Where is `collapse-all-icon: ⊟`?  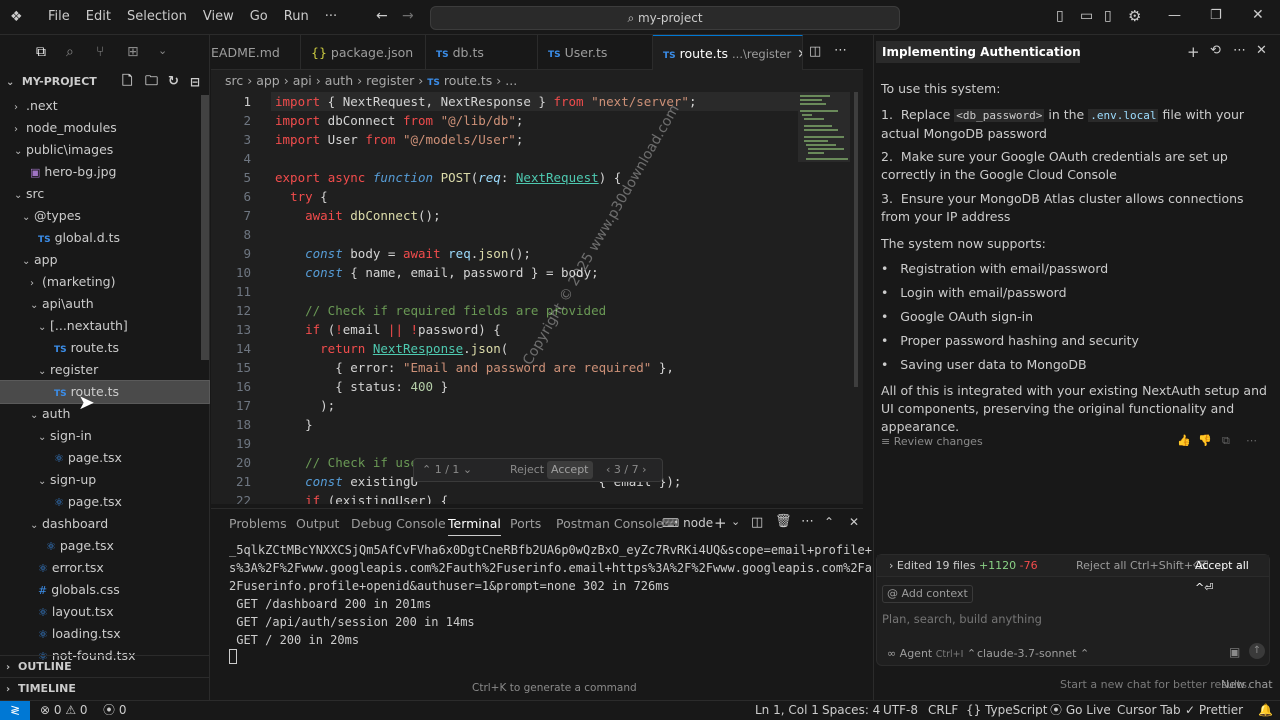
collapse-all-icon: ⊟ is located at coordinates (195, 82).